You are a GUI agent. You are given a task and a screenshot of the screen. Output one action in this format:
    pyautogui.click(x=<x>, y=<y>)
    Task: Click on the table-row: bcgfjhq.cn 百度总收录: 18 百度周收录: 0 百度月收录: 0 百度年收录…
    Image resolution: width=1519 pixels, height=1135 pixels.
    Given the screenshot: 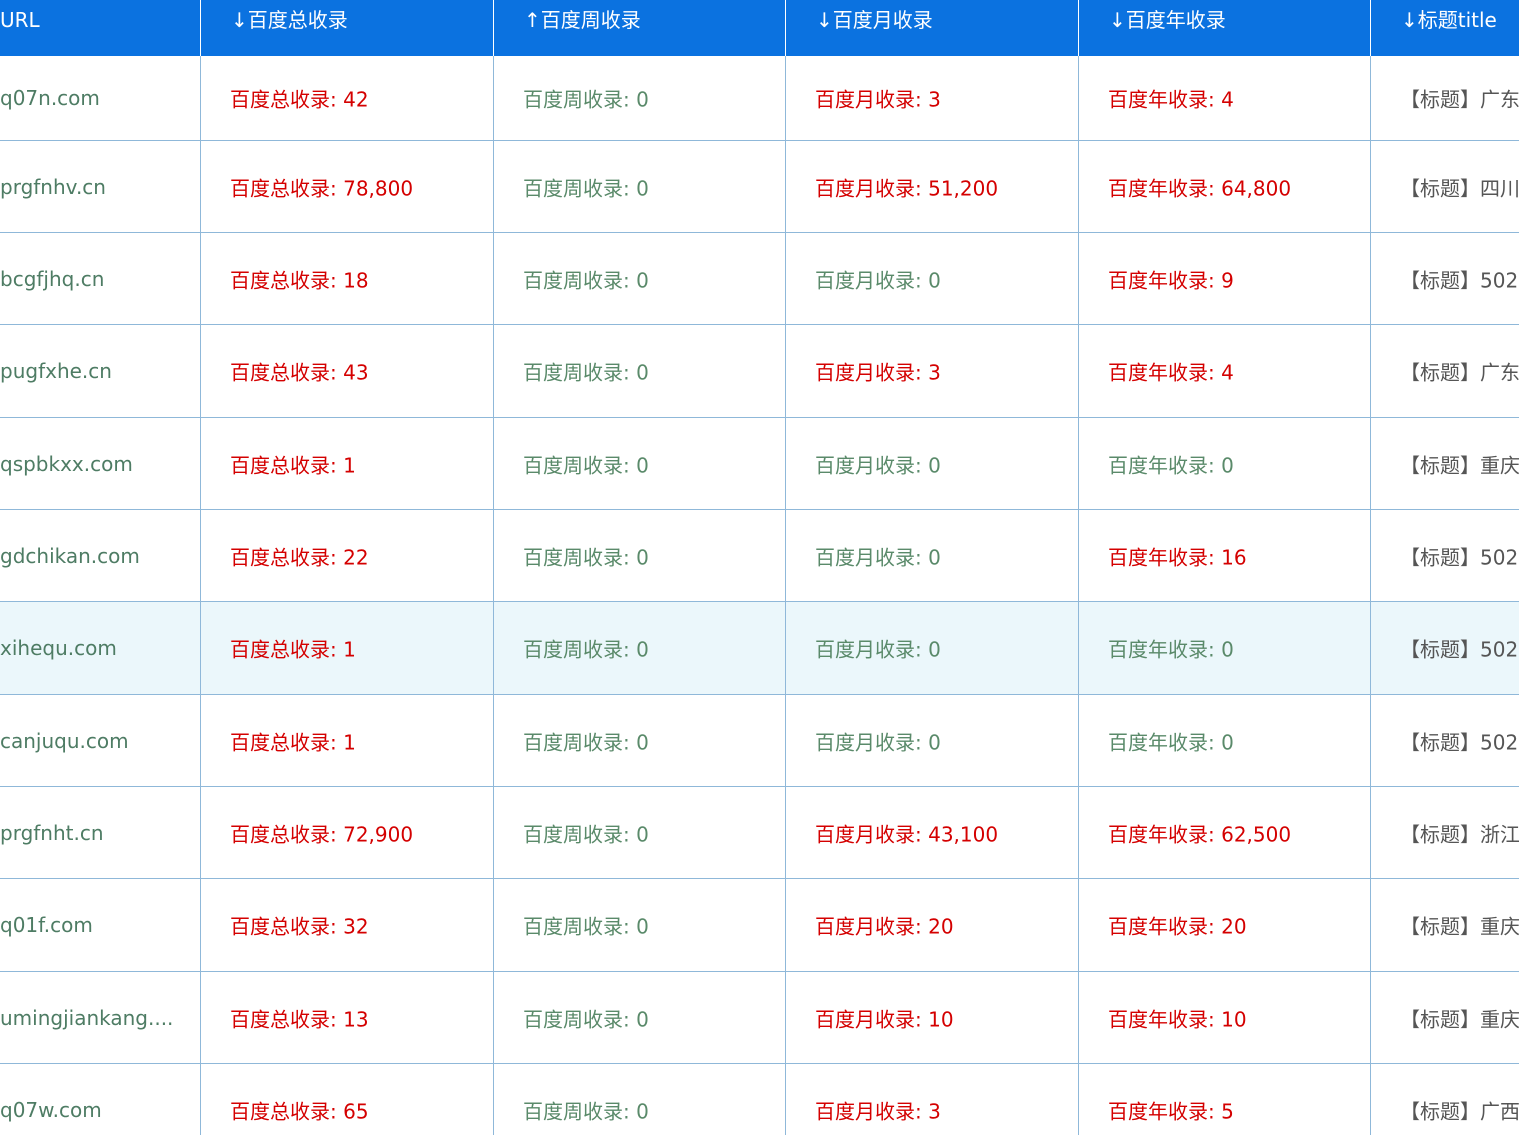 What is the action you would take?
    pyautogui.click(x=759, y=279)
    